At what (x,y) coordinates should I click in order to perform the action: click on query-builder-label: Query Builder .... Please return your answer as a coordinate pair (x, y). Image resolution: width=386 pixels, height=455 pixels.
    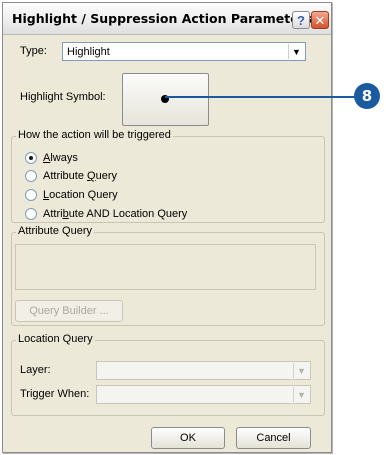
    Looking at the image, I should click on (69, 311).